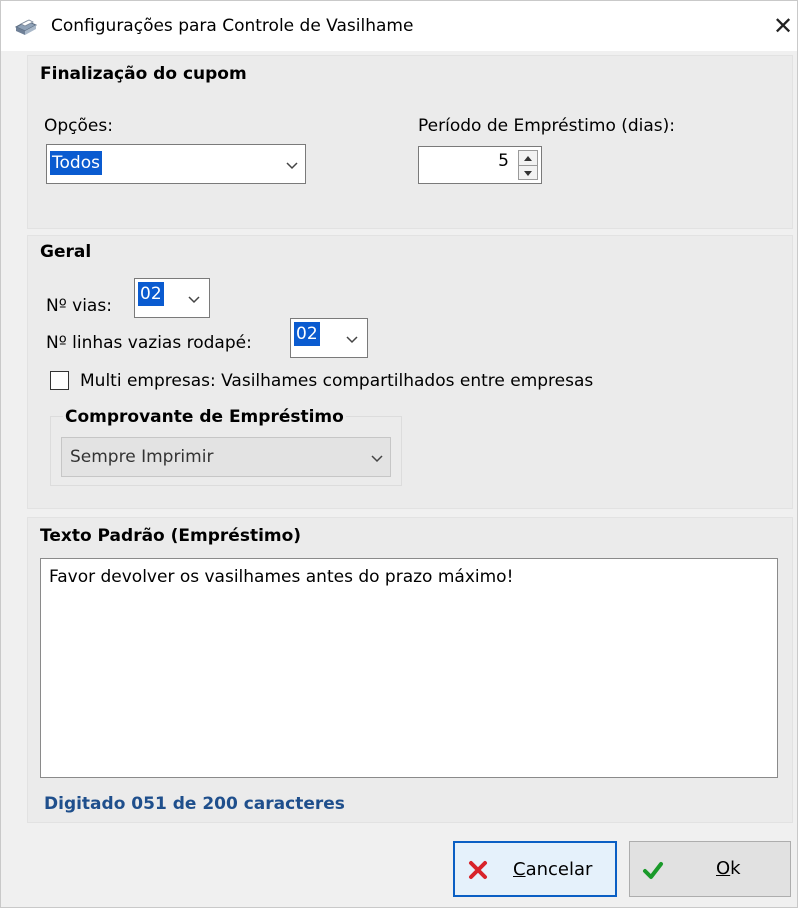  What do you see at coordinates (553, 869) in the screenshot?
I see `cancel-label: Cancelar` at bounding box center [553, 869].